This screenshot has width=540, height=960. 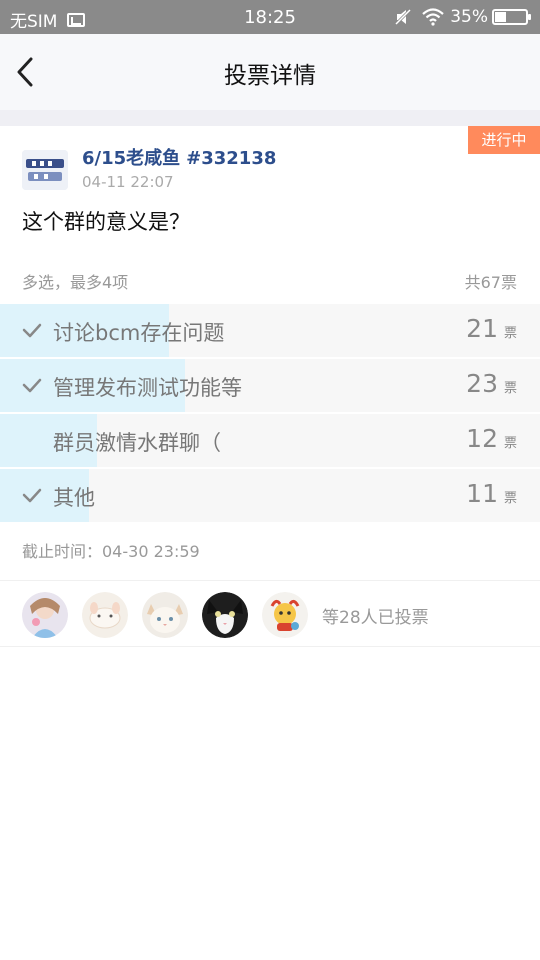 What do you see at coordinates (270, 118) in the screenshot?
I see `section-gap` at bounding box center [270, 118].